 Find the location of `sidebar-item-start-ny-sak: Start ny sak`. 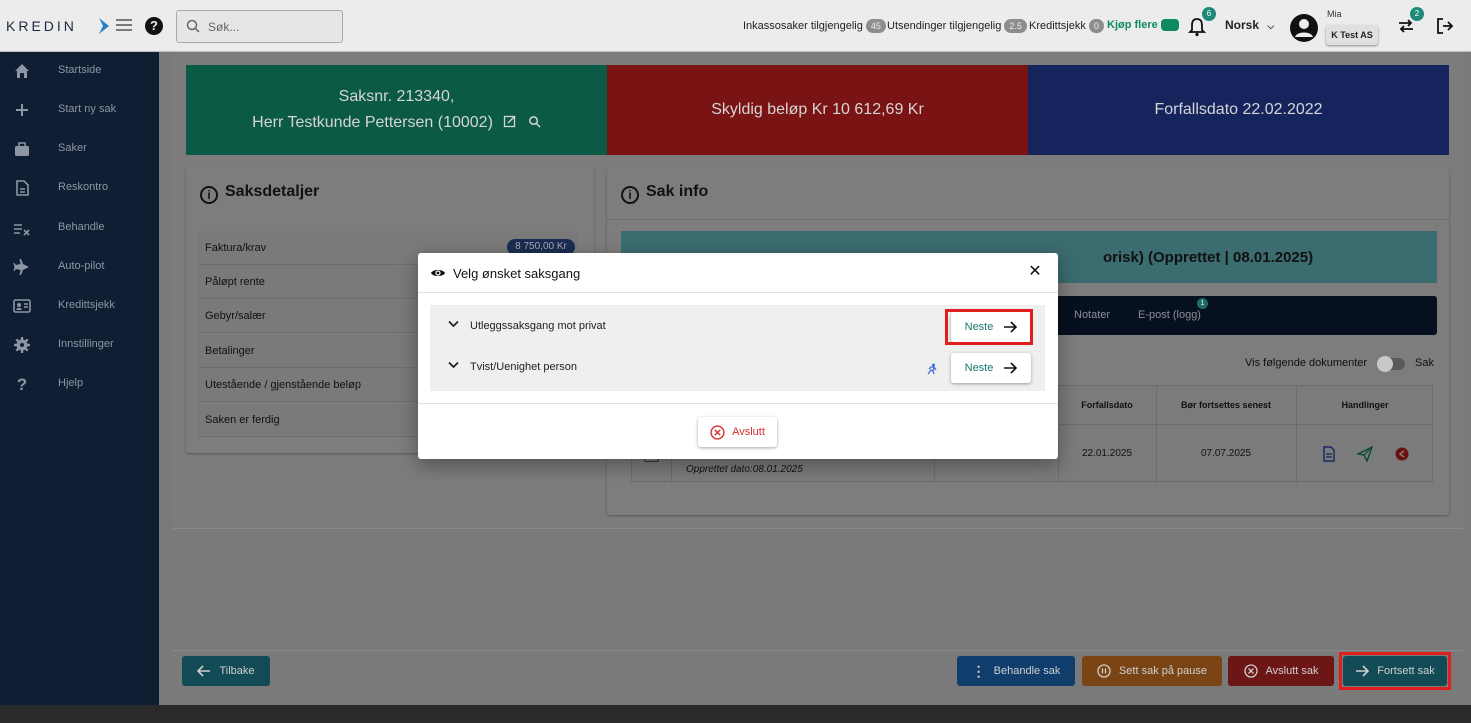

sidebar-item-start-ny-sak: Start ny sak is located at coordinates (79, 110).